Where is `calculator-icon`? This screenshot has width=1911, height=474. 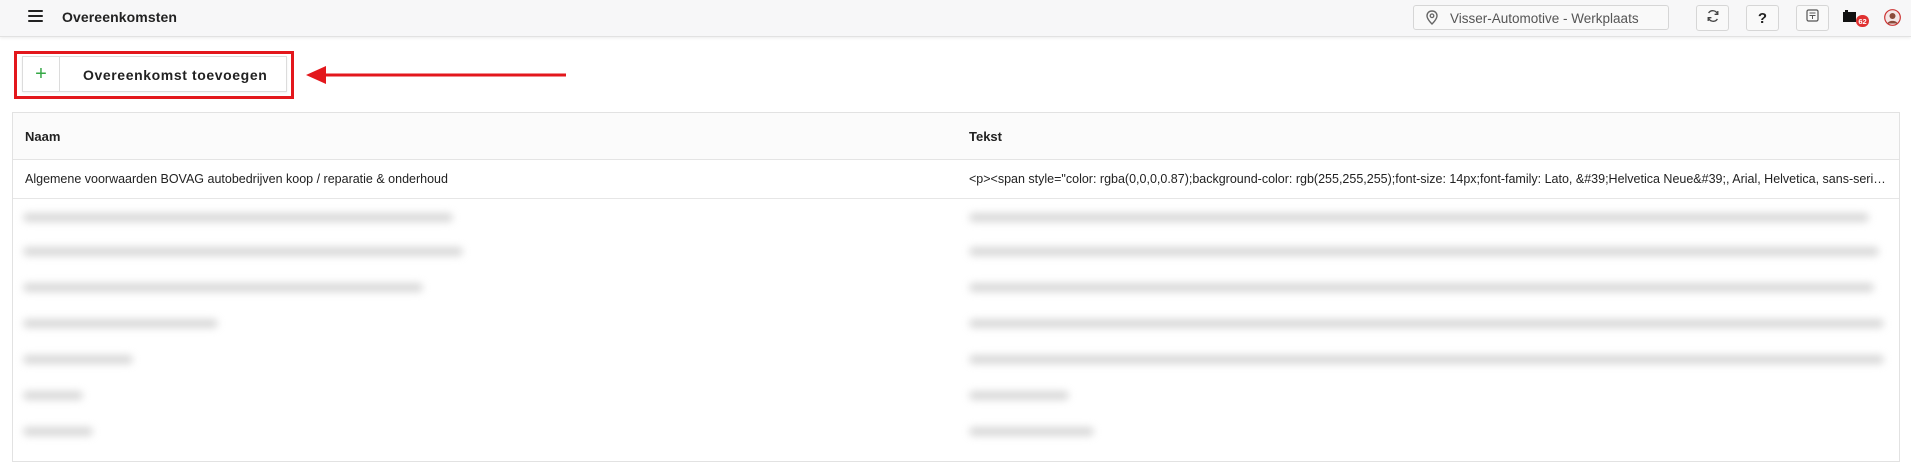 calculator-icon is located at coordinates (1812, 18).